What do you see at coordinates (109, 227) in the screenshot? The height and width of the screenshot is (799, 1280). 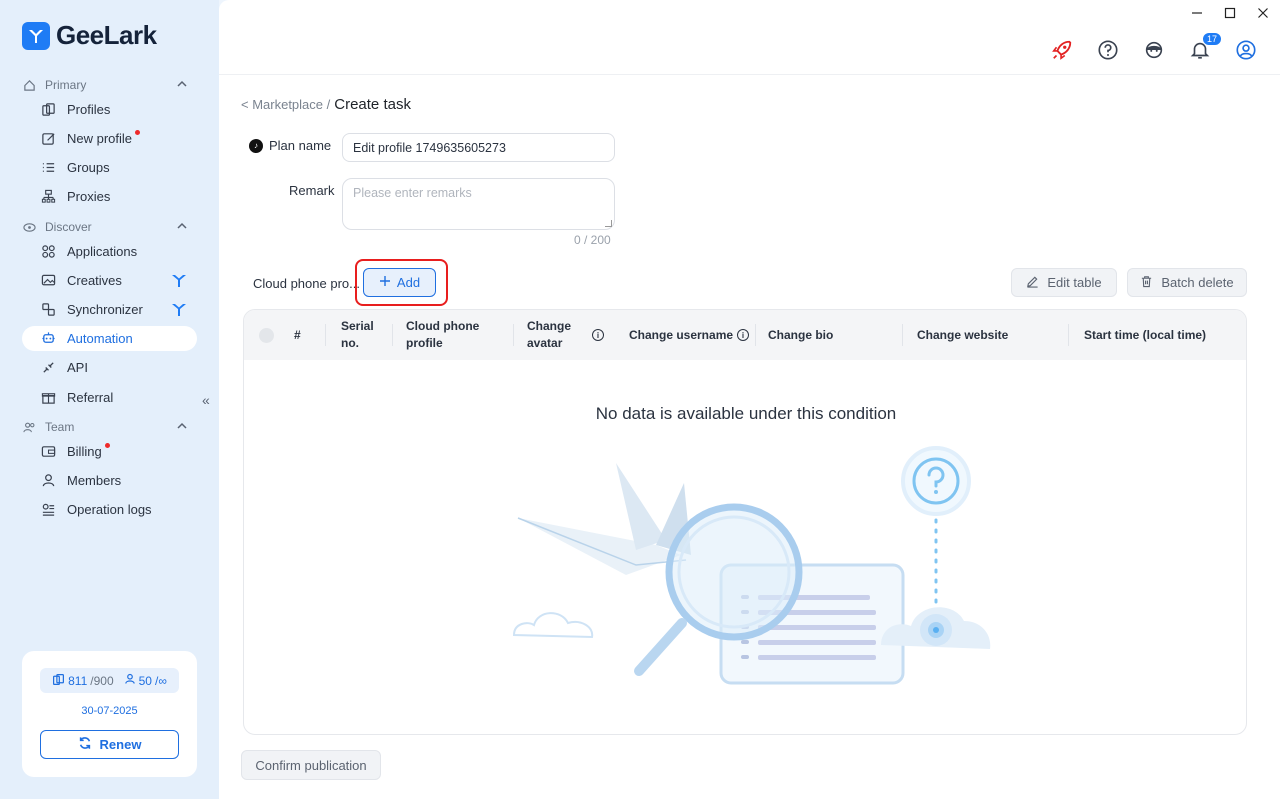 I see `section-discover: Discover` at bounding box center [109, 227].